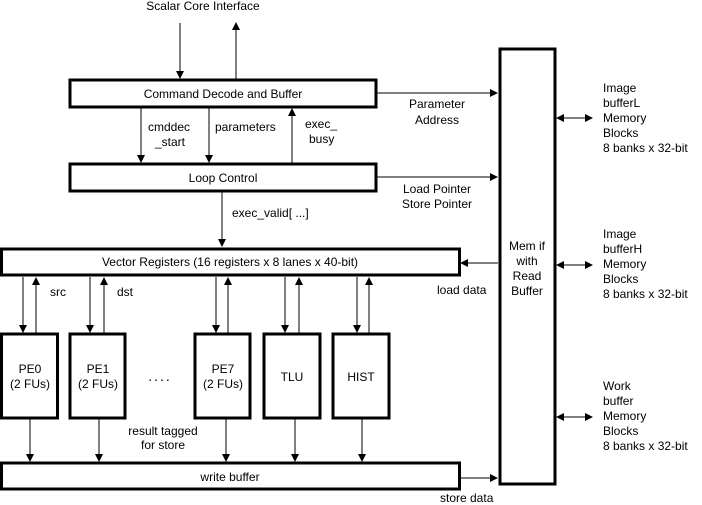 This screenshot has width=702, height=505. What do you see at coordinates (163, 445) in the screenshot?
I see `result-tagged-label-2: for store` at bounding box center [163, 445].